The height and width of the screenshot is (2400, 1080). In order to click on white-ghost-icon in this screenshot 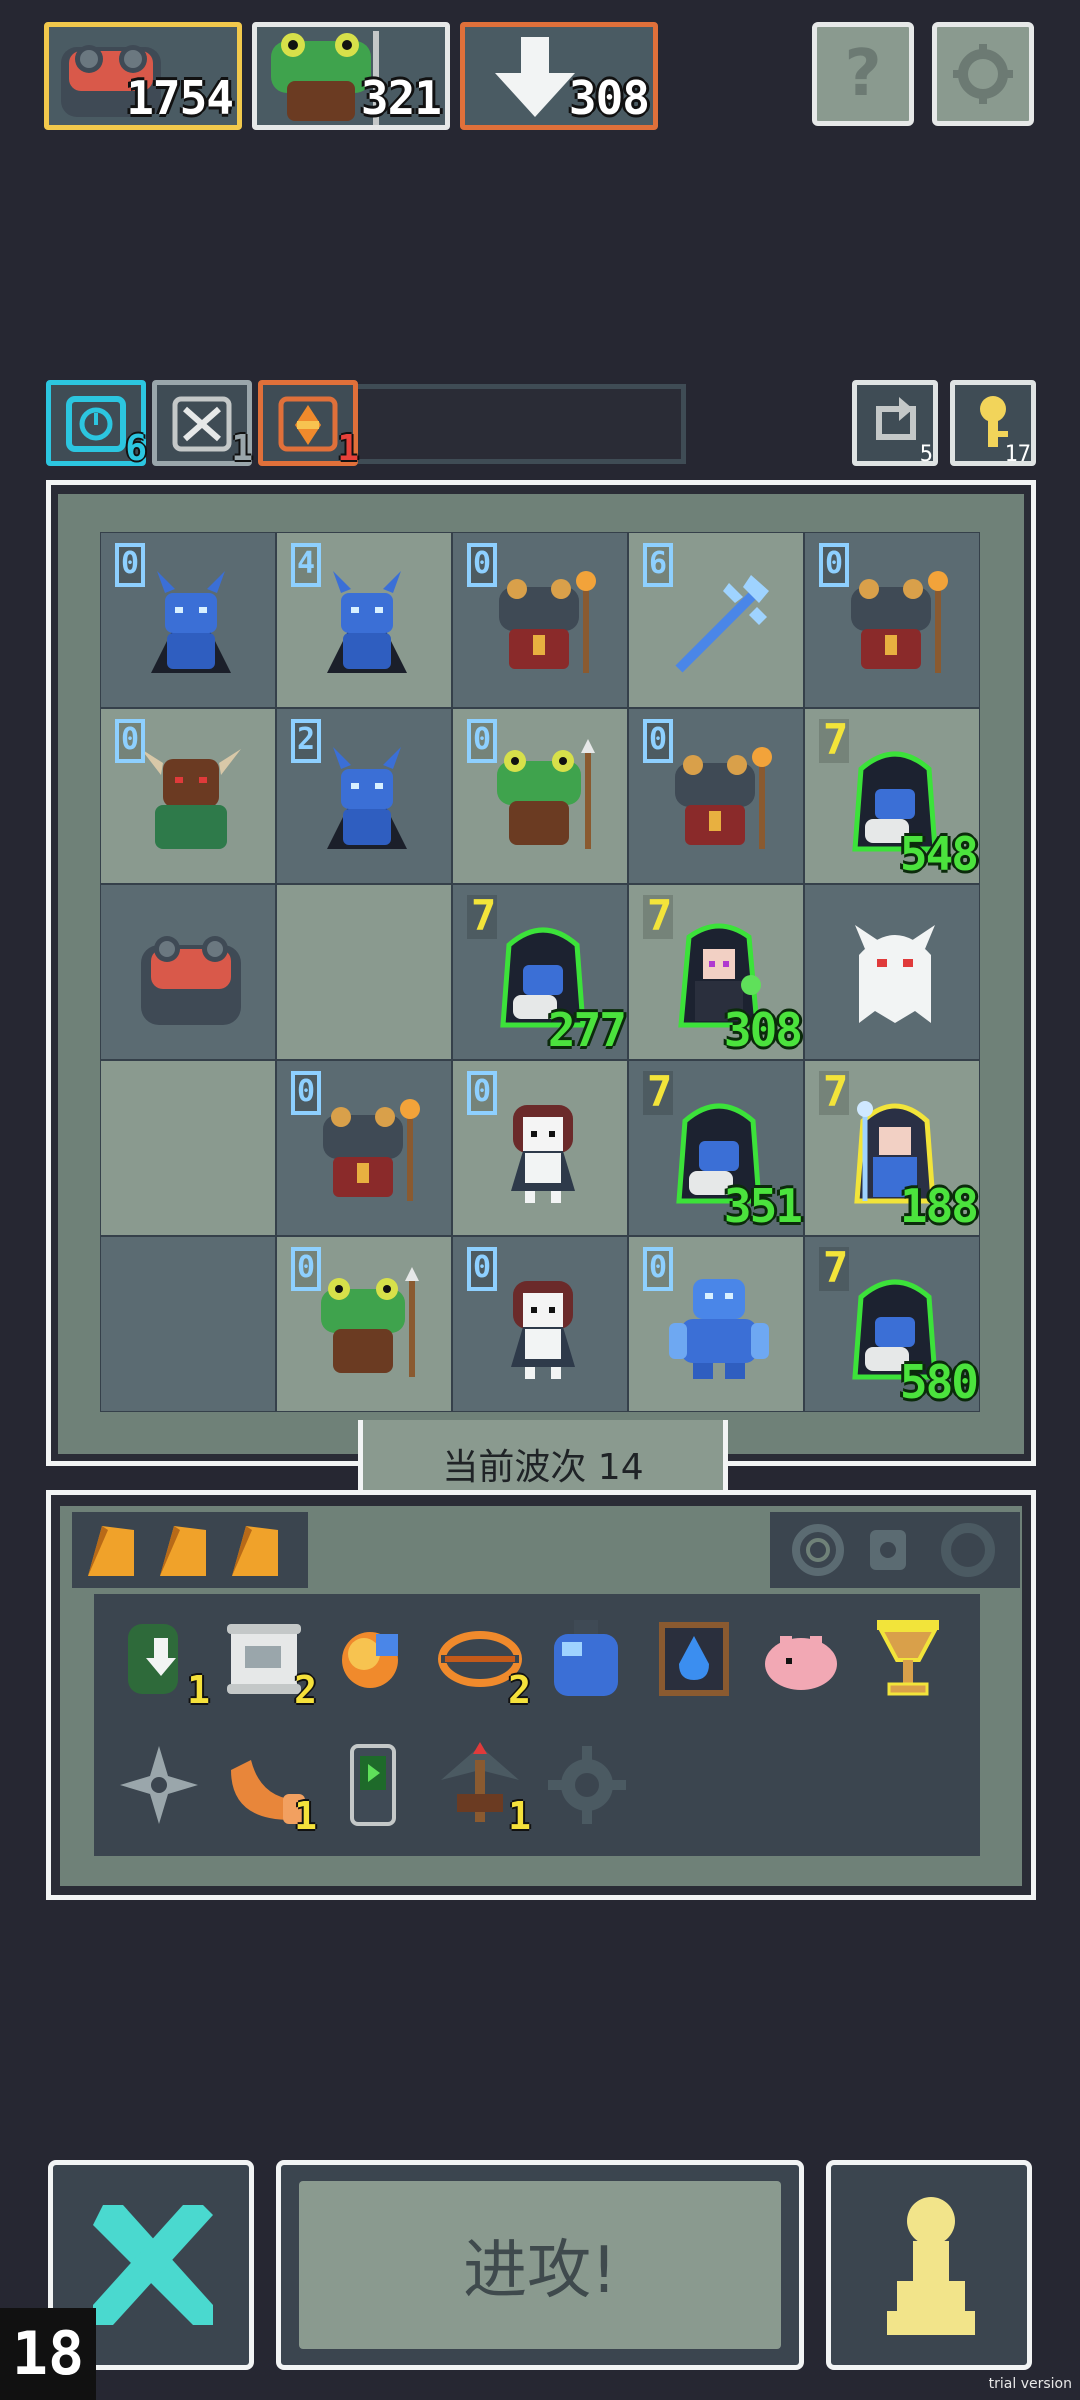, I will do `click(895, 975)`.